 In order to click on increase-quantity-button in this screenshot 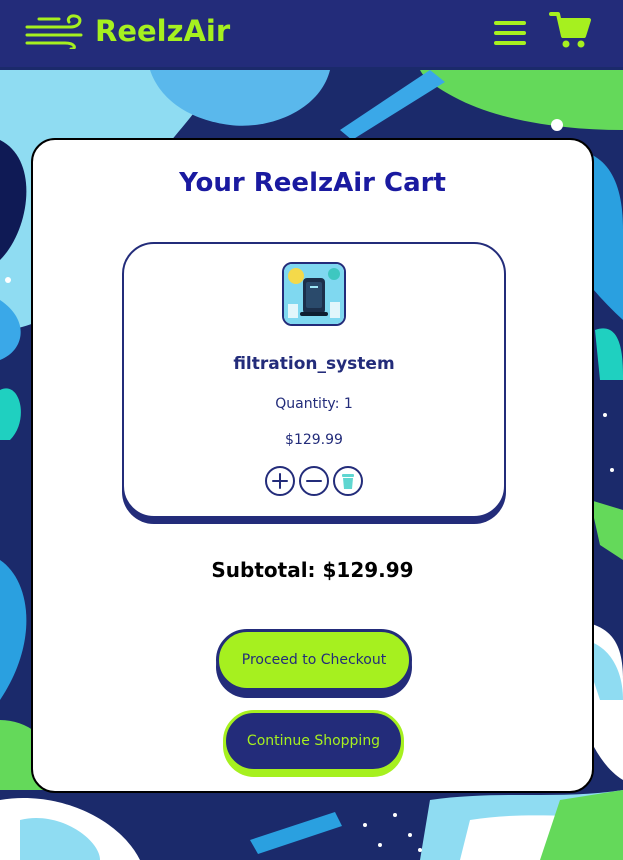, I will do `click(280, 481)`.